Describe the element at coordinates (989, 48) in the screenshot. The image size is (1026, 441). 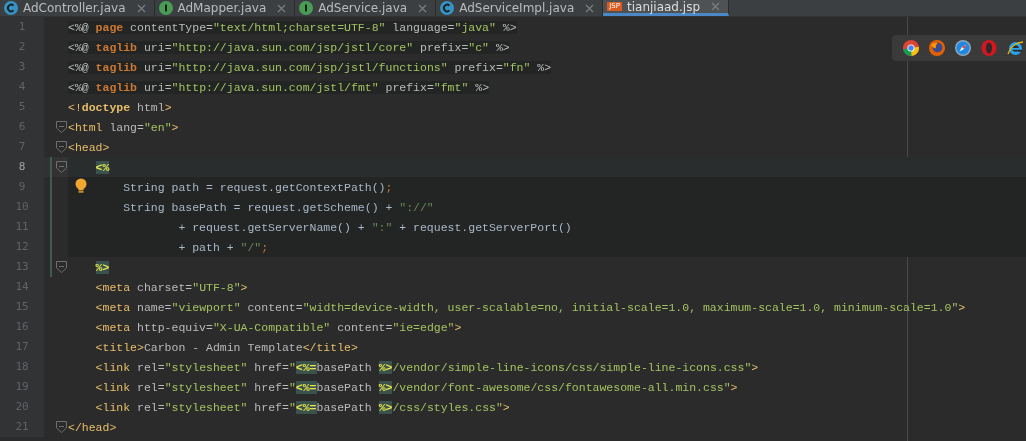
I see `opera-browser-icon` at that location.